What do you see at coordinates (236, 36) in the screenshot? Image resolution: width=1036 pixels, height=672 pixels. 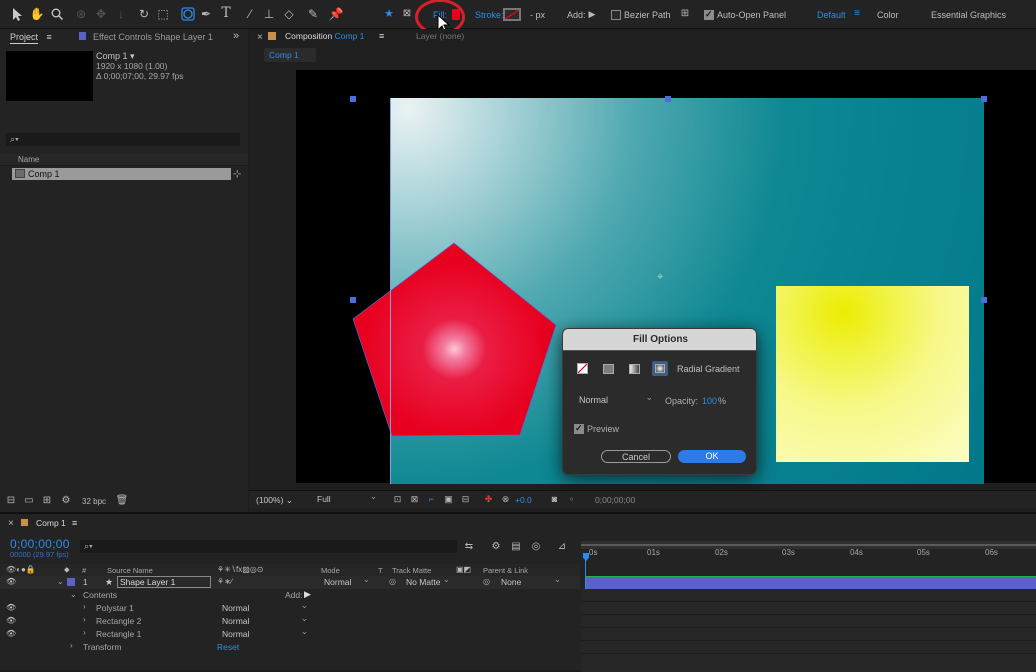 I see `expand-panels-icon: »` at bounding box center [236, 36].